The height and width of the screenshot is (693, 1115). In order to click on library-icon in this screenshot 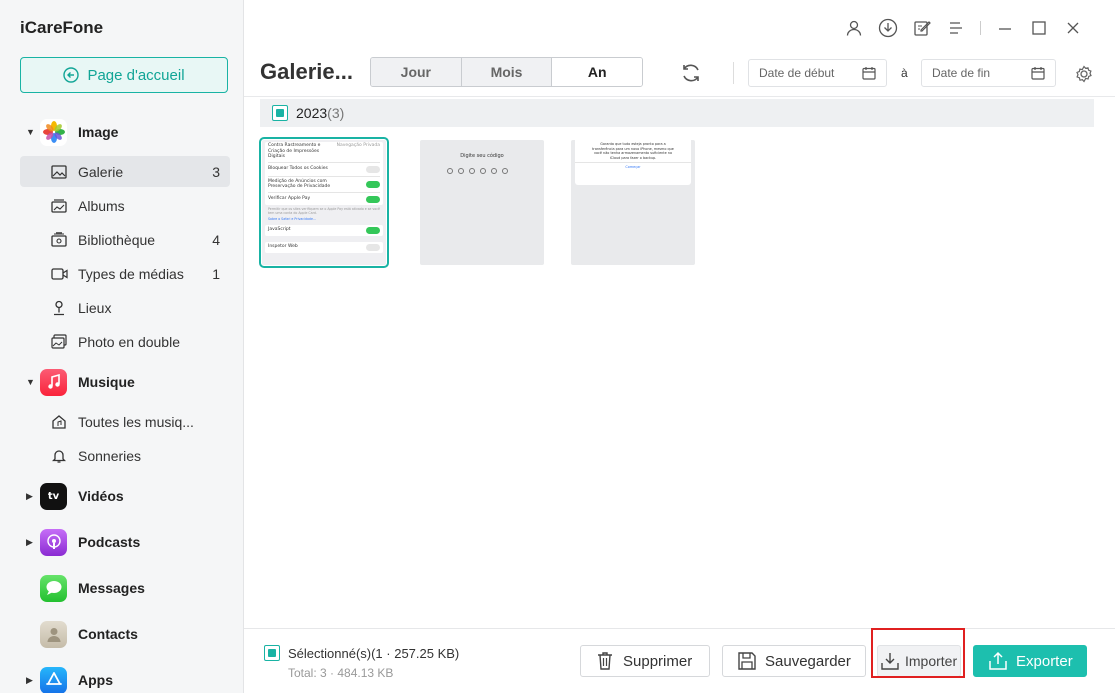, I will do `click(59, 240)`.